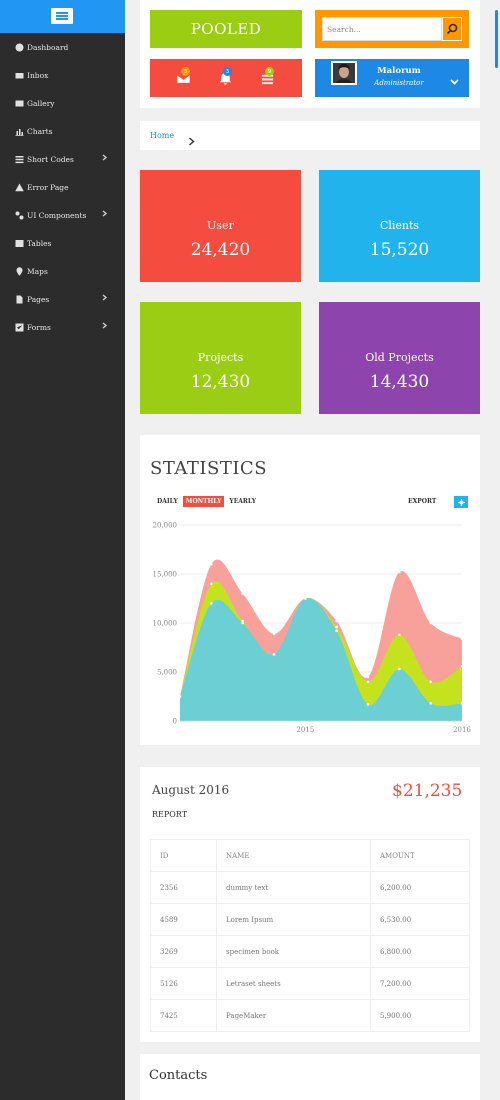  Describe the element at coordinates (267, 77) in the screenshot. I see `tasks-notification: 9` at that location.